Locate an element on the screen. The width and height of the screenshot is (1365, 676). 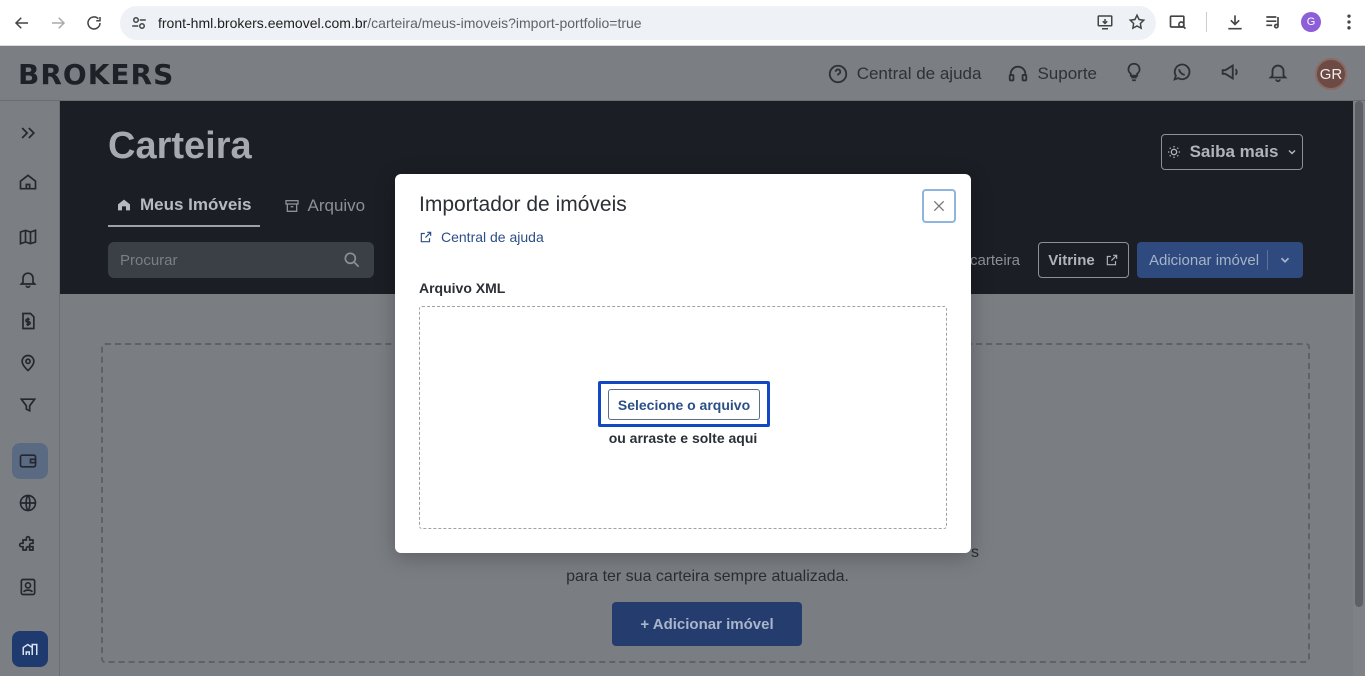
media-controls-icon is located at coordinates (1273, 22).